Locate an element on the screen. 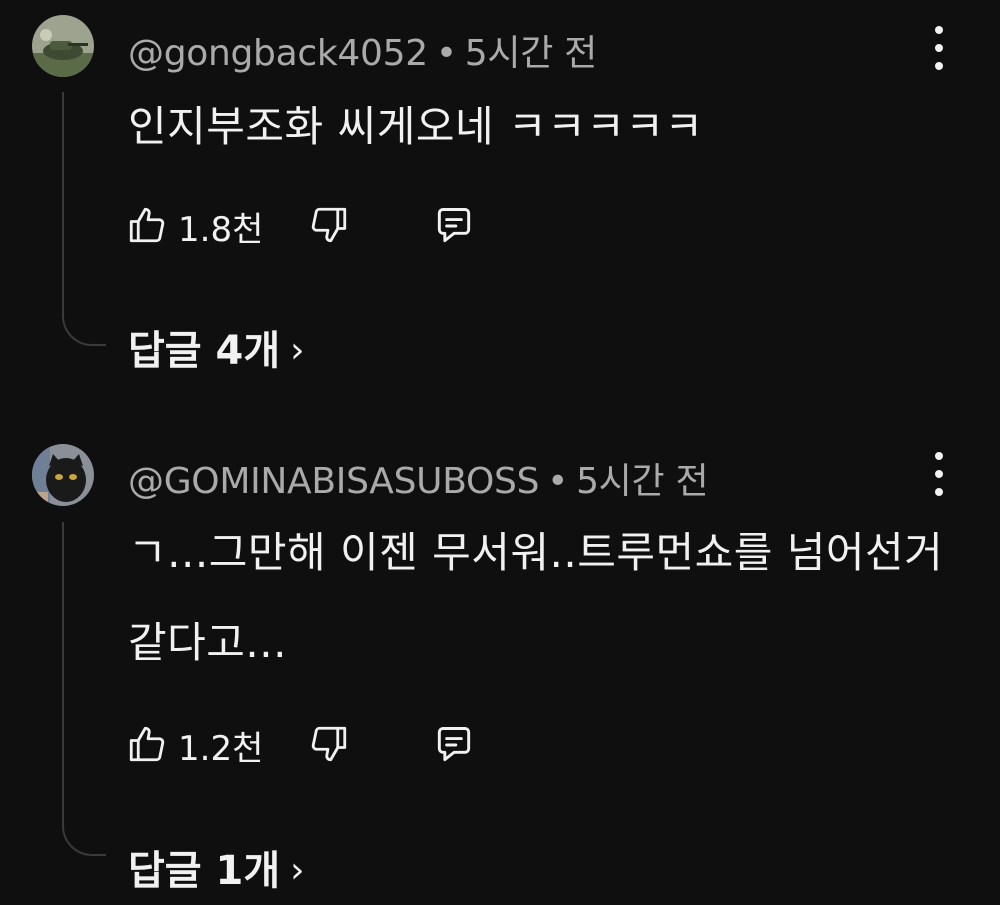 The height and width of the screenshot is (905, 1000). thumbs-up-icon is located at coordinates (147, 744).